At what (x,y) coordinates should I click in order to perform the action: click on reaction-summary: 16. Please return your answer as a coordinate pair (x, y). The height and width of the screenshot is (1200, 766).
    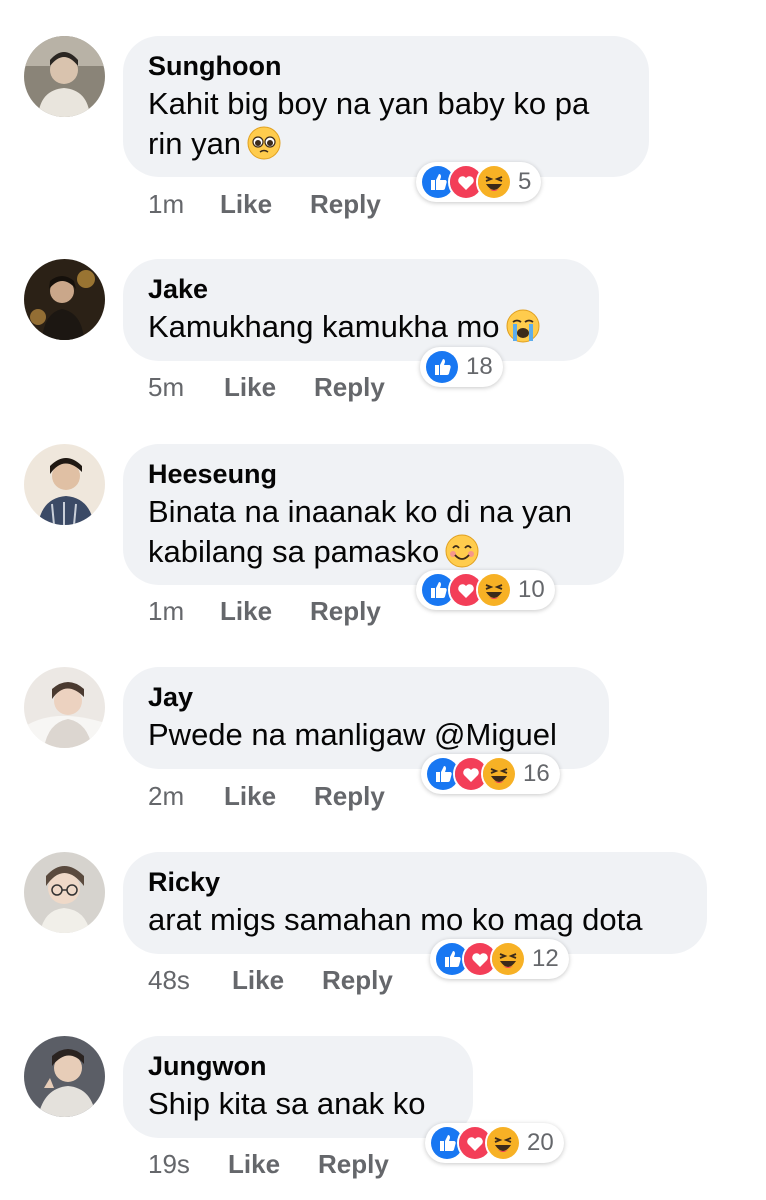
    Looking at the image, I should click on (490, 774).